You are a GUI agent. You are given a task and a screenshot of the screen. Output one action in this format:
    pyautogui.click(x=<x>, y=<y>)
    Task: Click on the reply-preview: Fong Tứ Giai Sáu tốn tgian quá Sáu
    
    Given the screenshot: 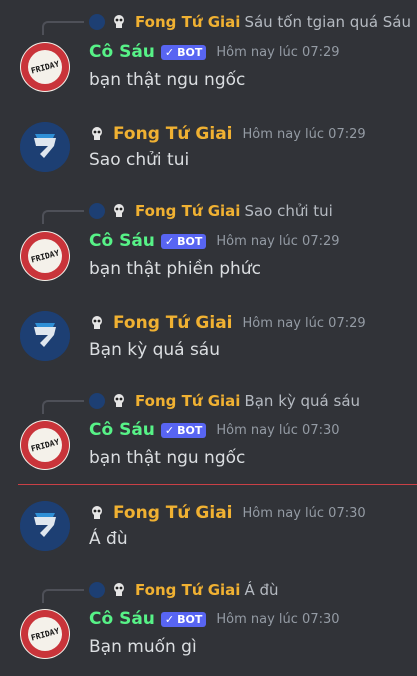 What is the action you would take?
    pyautogui.click(x=250, y=22)
    